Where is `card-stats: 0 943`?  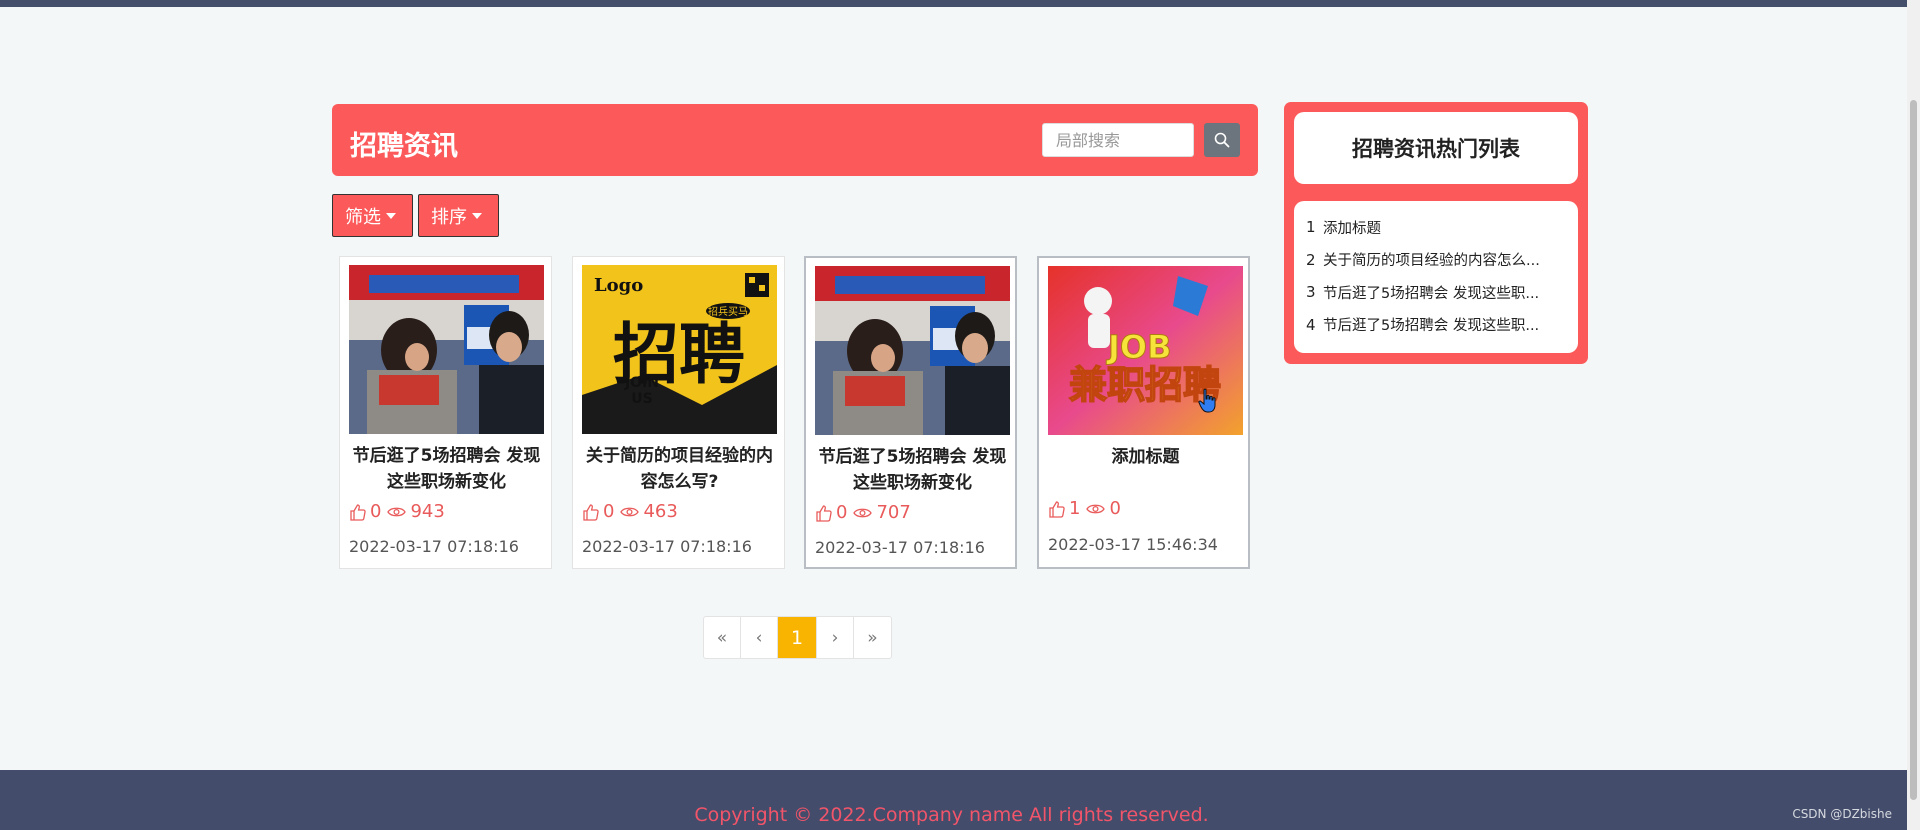 card-stats: 0 943 is located at coordinates (400, 511).